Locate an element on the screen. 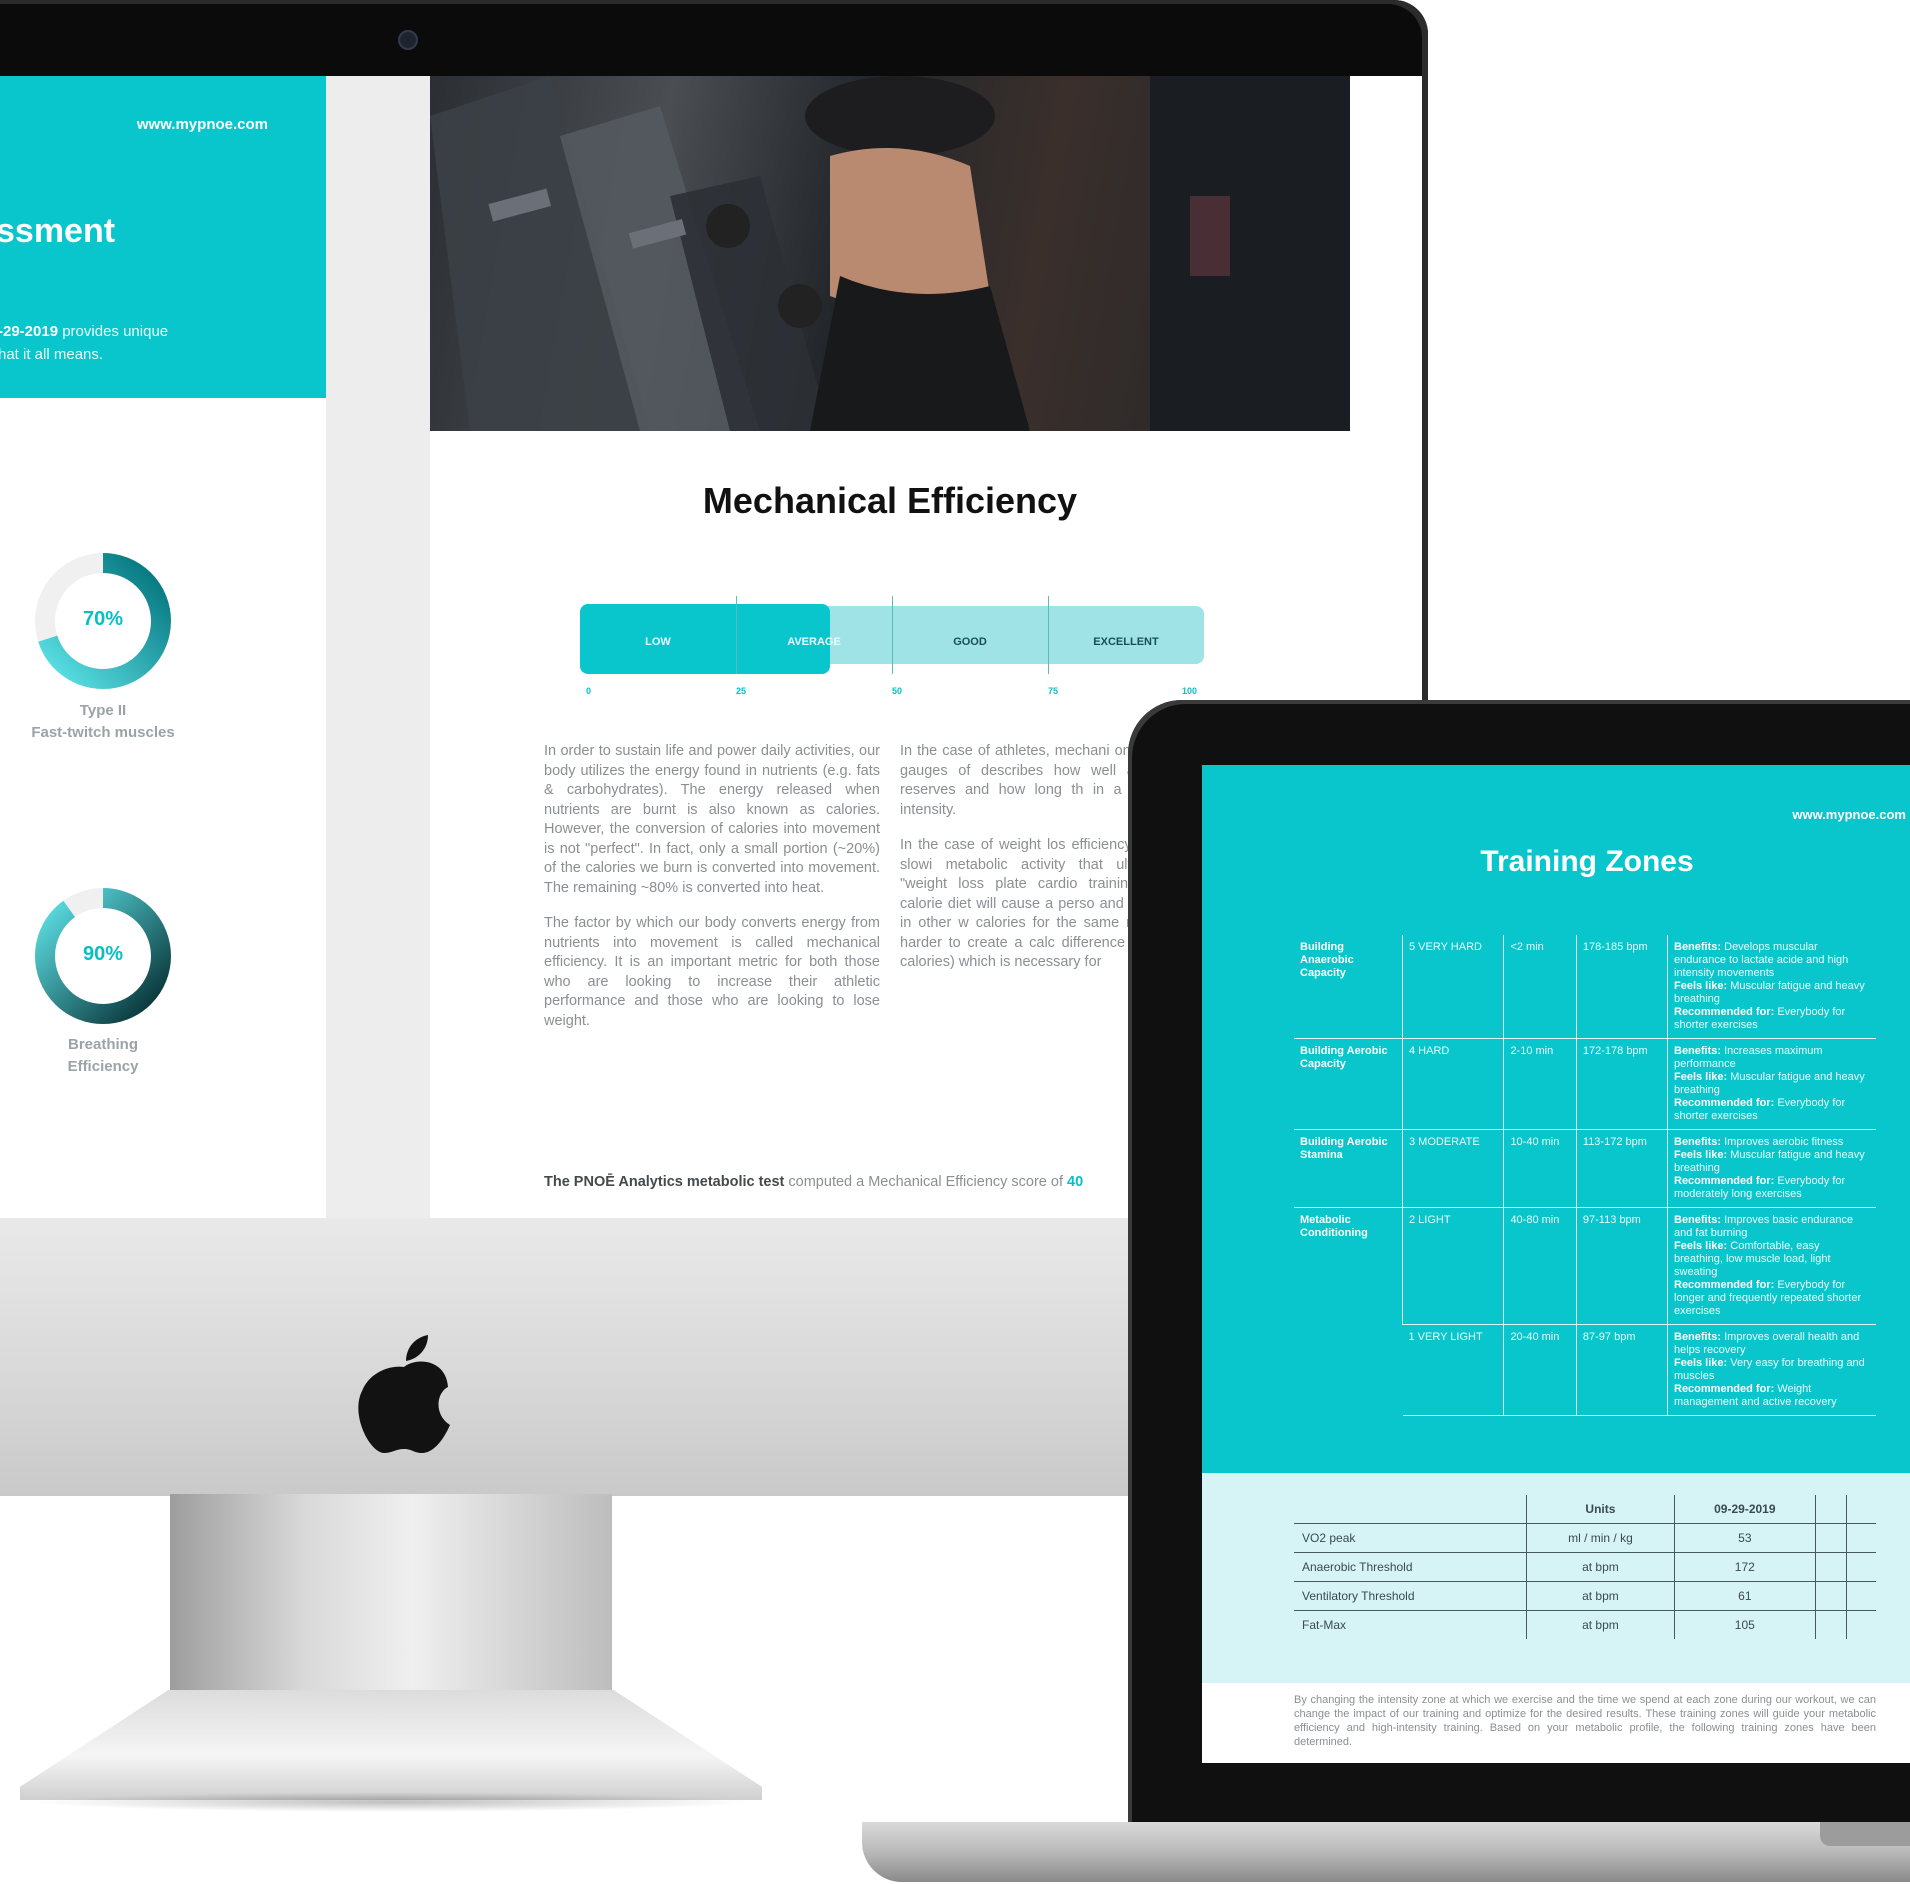  hero-photo-treadmill-runner is located at coordinates (890, 253).